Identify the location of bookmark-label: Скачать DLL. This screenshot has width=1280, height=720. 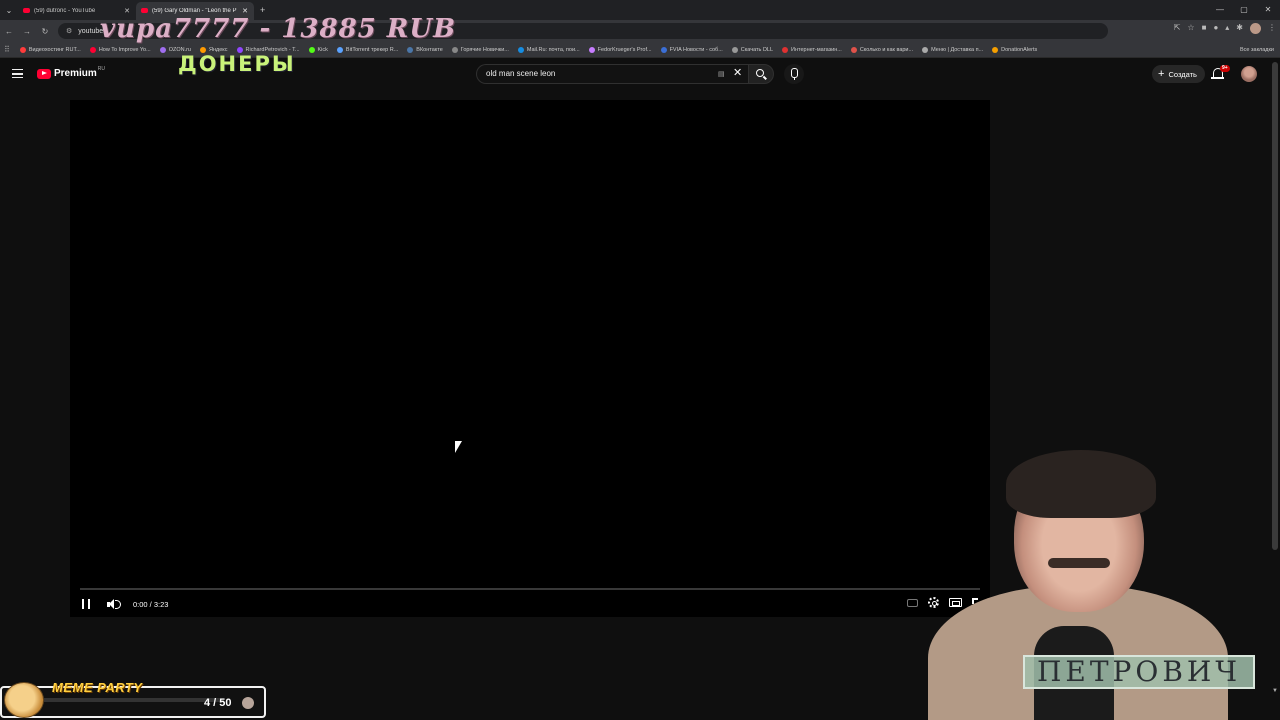
(757, 49).